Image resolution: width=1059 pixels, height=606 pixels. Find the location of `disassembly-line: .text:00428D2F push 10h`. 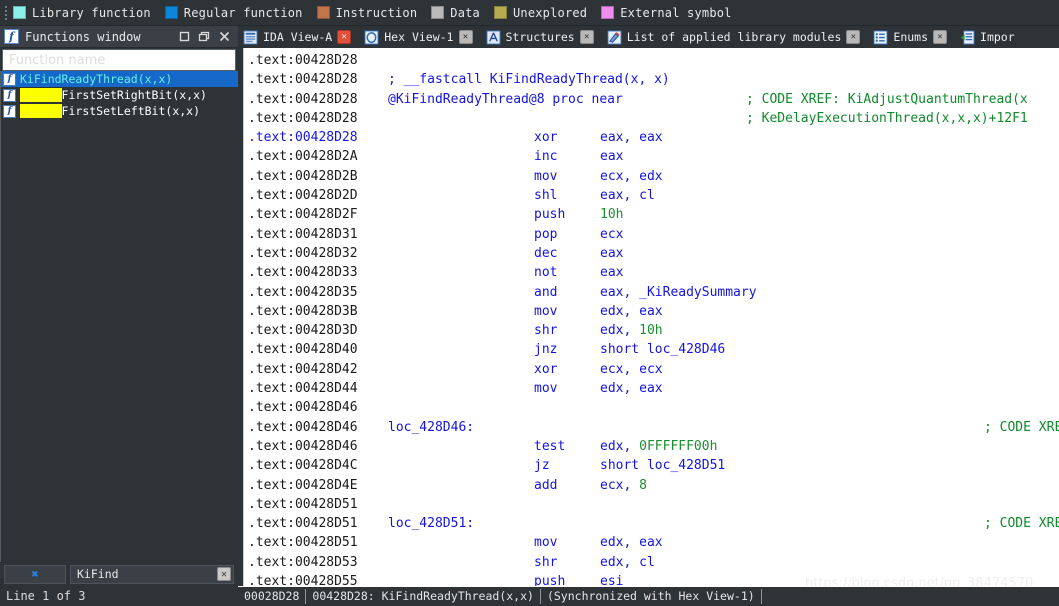

disassembly-line: .text:00428D2F push 10h is located at coordinates (651, 214).